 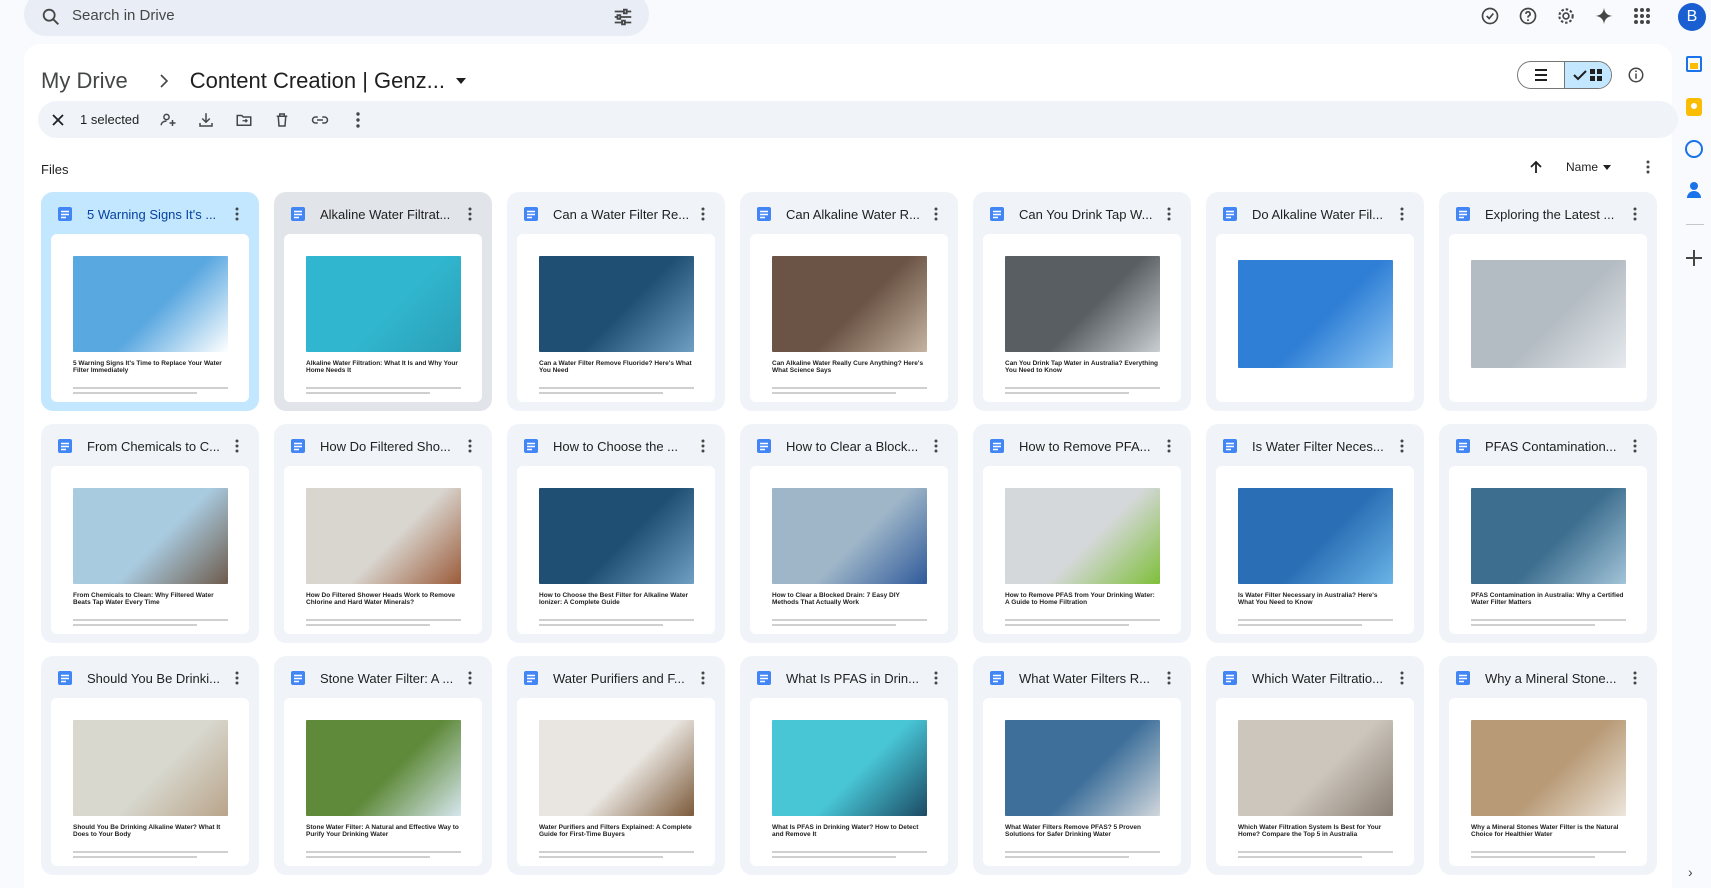 I want to click on tasks-icon, so click(x=1694, y=149).